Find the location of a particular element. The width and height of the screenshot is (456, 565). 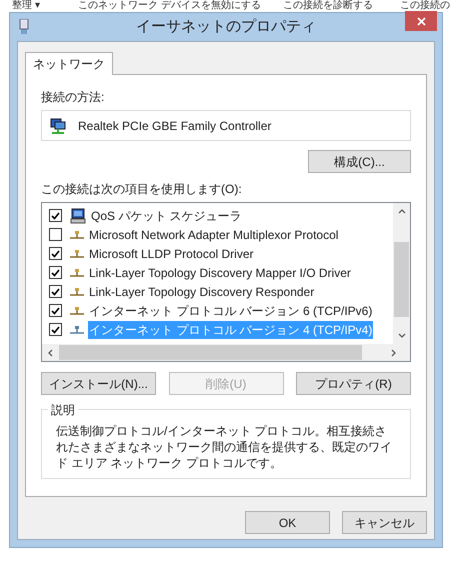

computer-icon is located at coordinates (78, 216).